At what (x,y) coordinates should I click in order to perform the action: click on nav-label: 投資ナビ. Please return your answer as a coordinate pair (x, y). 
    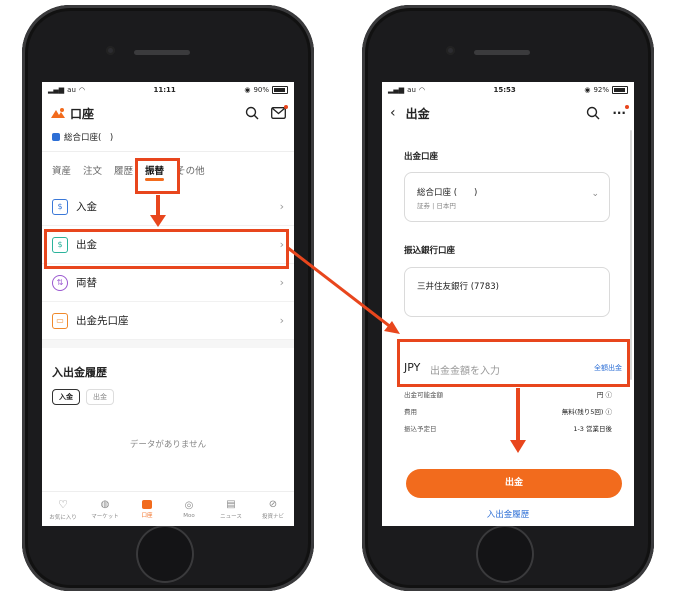
    Looking at the image, I should click on (272, 516).